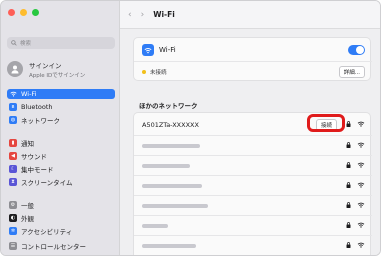  I want to click on zoom-window-button, so click(35, 12).